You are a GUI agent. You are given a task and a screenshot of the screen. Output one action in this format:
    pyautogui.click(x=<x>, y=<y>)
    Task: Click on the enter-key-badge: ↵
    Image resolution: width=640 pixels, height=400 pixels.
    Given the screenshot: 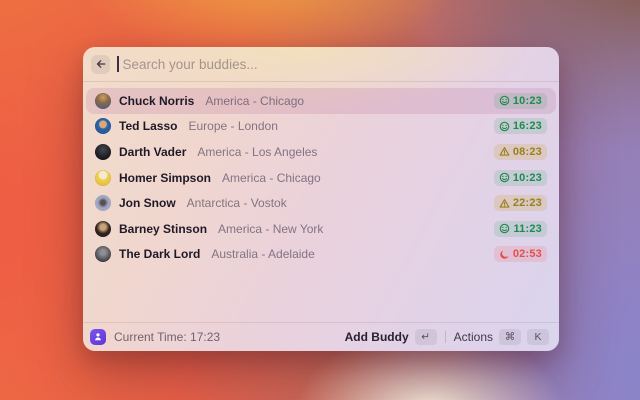 What is the action you would take?
    pyautogui.click(x=425, y=337)
    